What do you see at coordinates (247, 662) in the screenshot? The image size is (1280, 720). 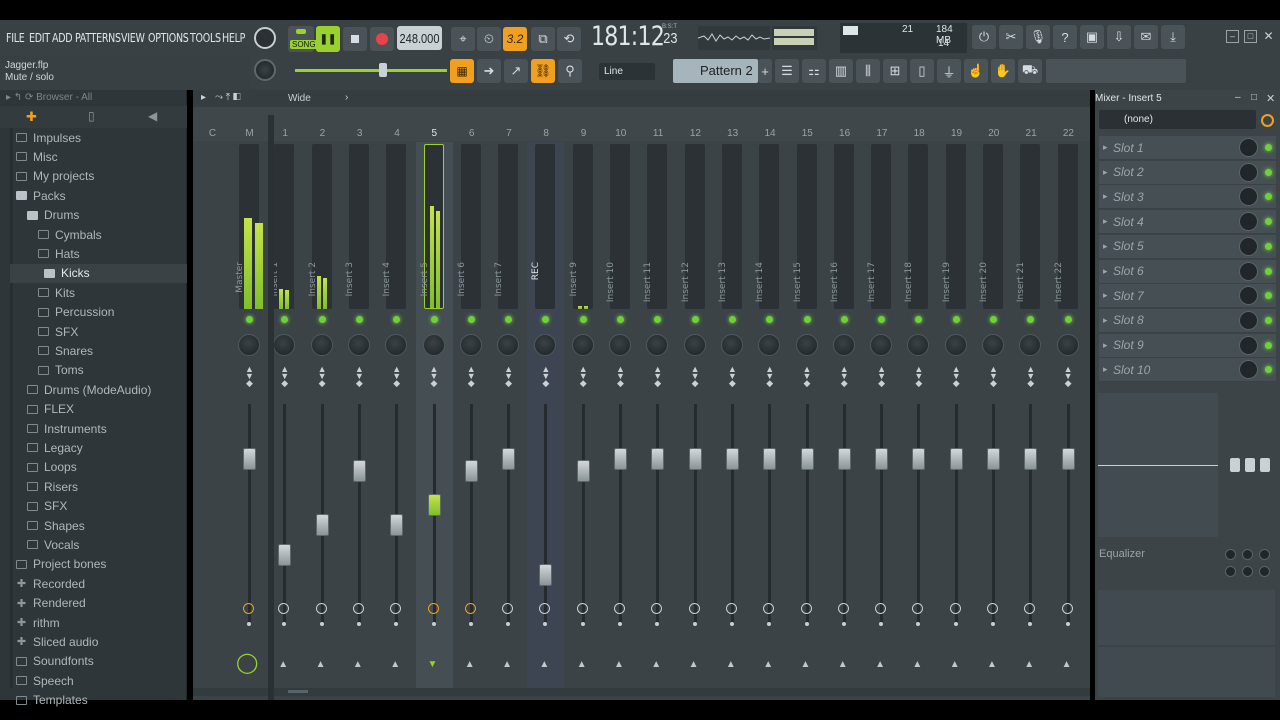 I see `route-arrow-icon: ◯` at bounding box center [247, 662].